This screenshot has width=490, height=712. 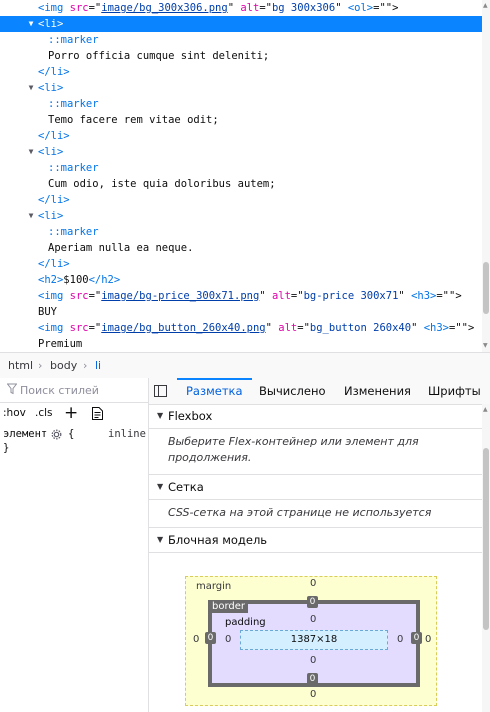 What do you see at coordinates (241, 344) in the screenshot?
I see `markup-line-text: Premium` at bounding box center [241, 344].